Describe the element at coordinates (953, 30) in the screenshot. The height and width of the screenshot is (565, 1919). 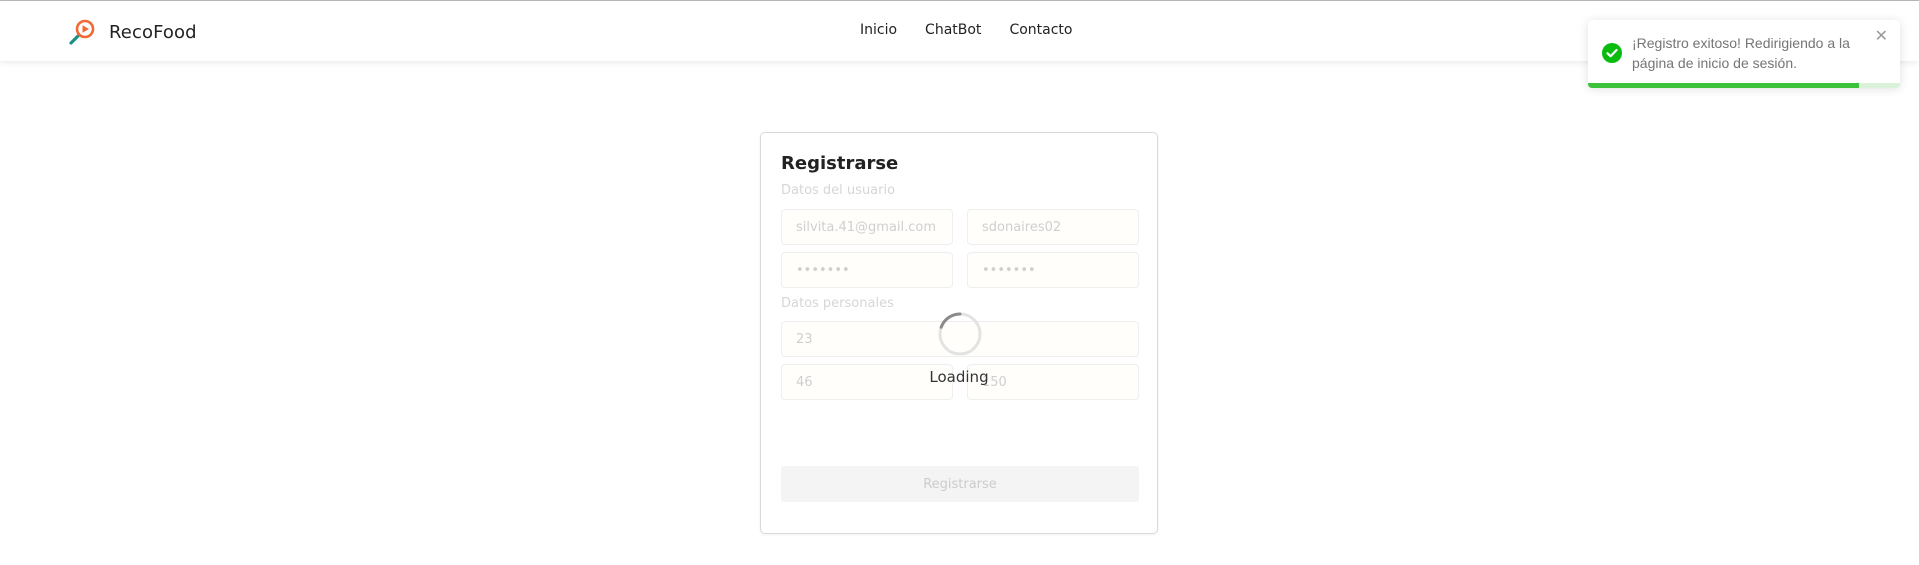
I see `nav-link-chatbot: ChatBot` at that location.